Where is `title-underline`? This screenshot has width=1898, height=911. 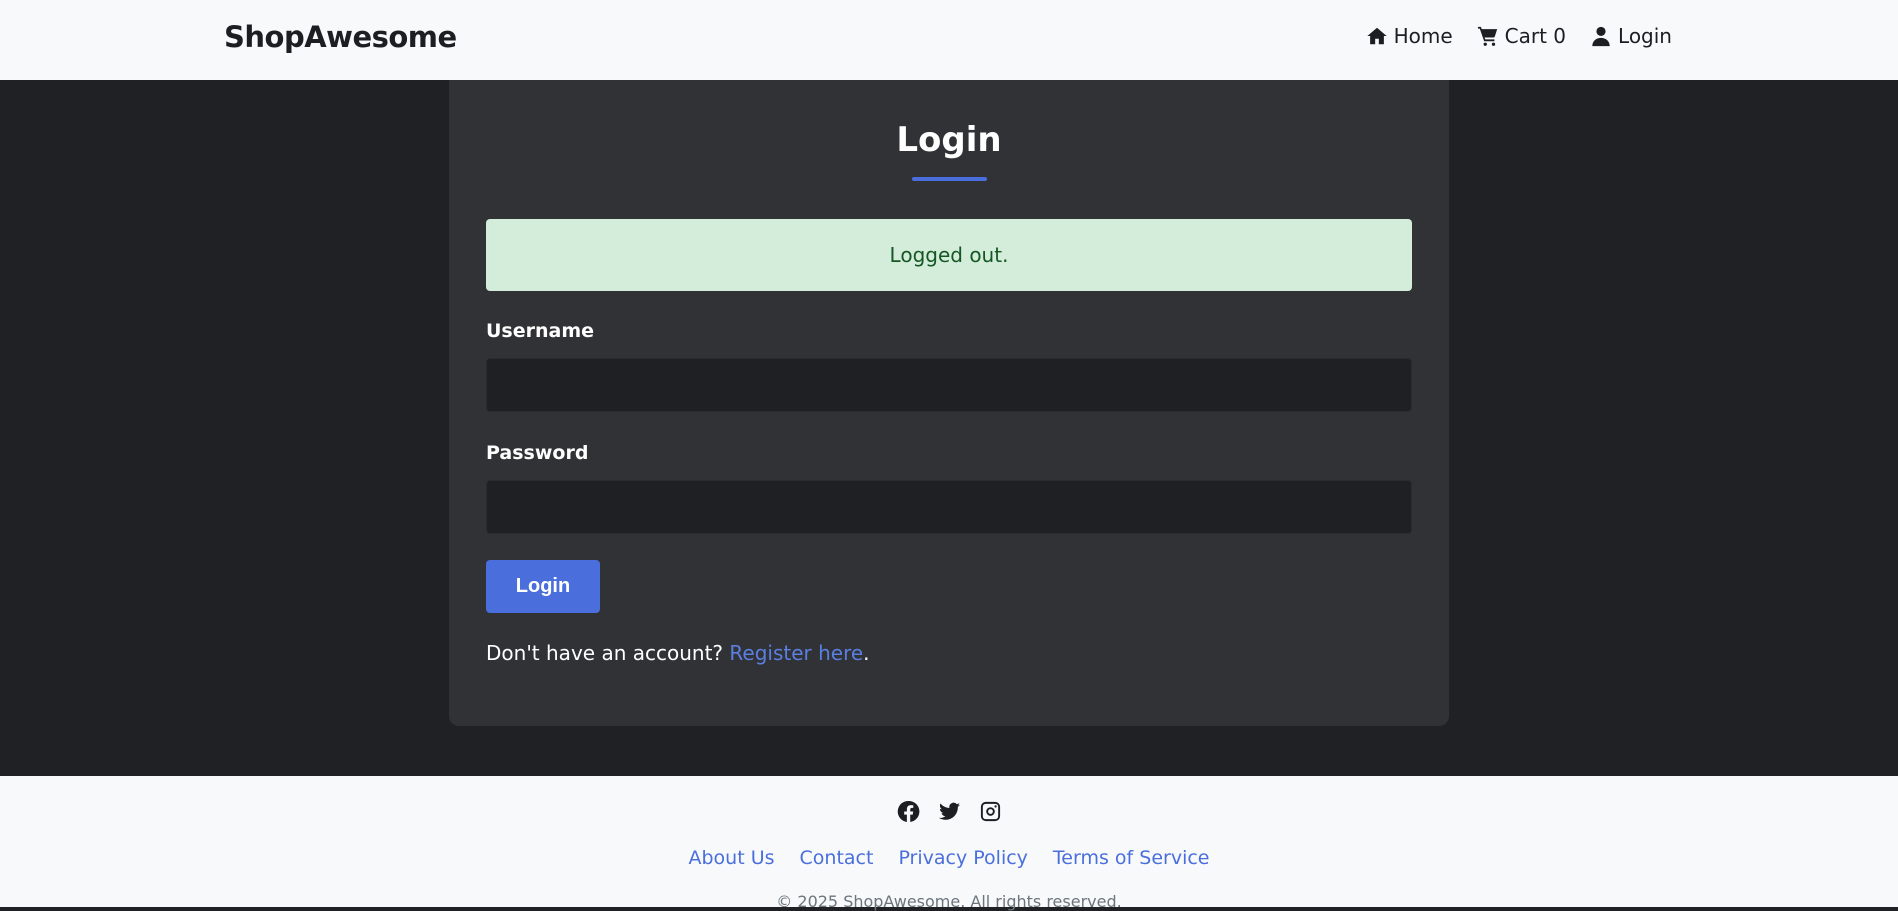 title-underline is located at coordinates (949, 179).